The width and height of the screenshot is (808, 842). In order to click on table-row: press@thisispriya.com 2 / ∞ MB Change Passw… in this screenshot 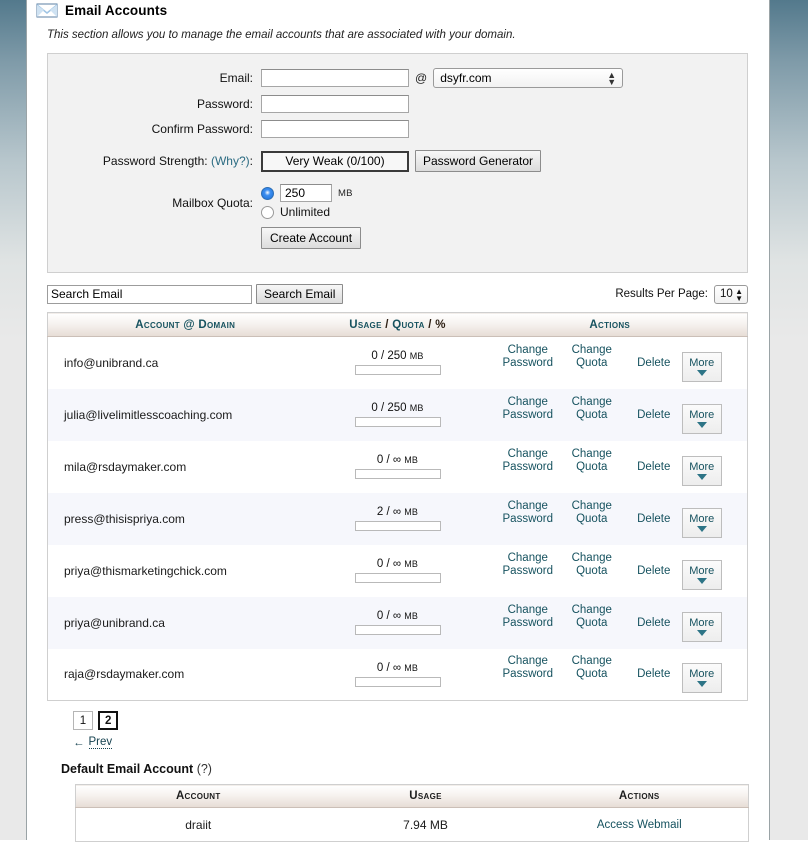, I will do `click(397, 518)`.